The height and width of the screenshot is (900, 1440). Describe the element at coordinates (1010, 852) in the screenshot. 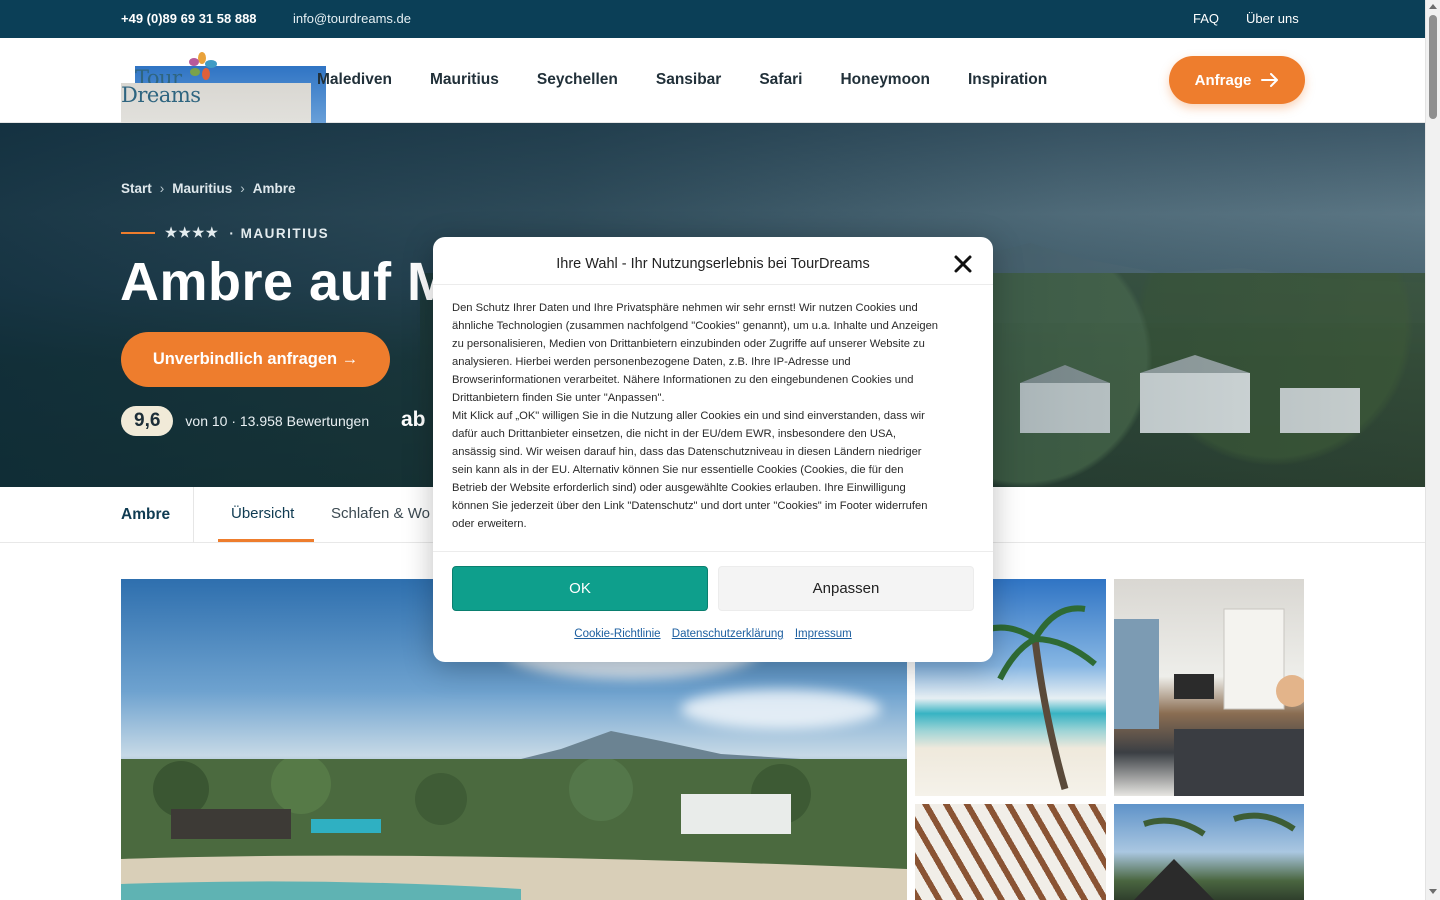

I see `gallery-tile-restaurant` at that location.